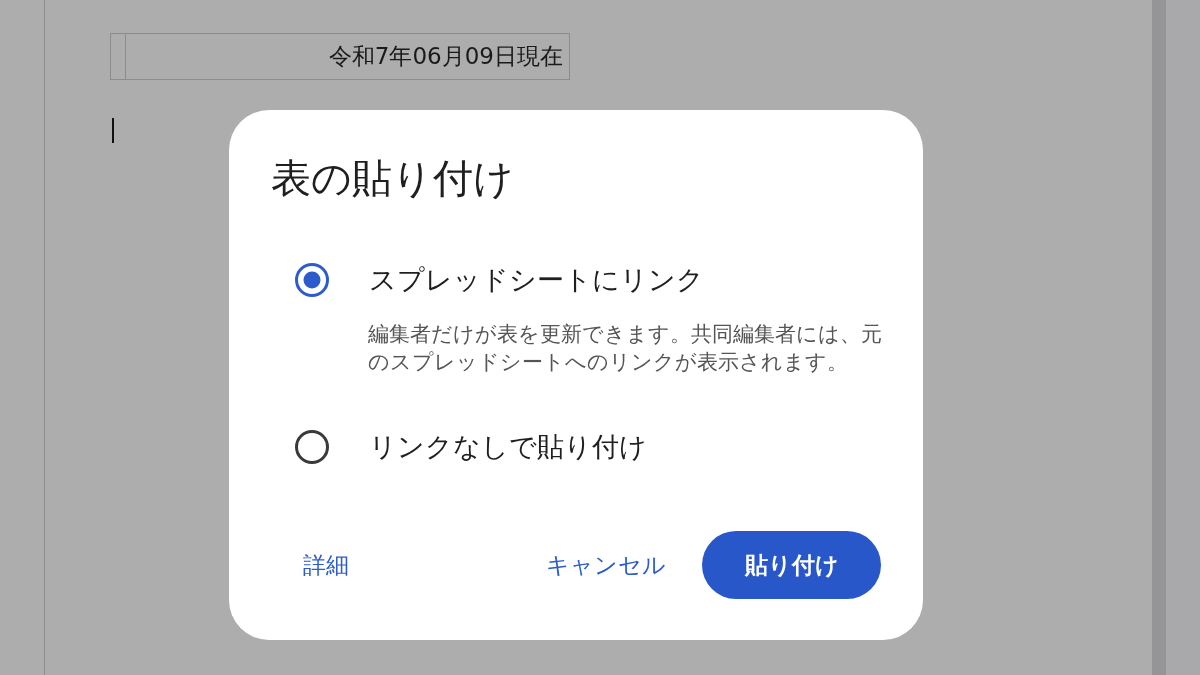 This screenshot has height=675, width=1200. I want to click on option-label: リンクなしで貼り付け, so click(508, 447).